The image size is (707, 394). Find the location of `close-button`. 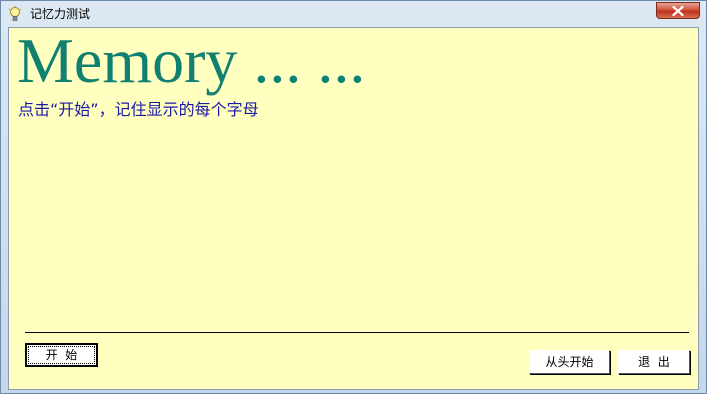

close-button is located at coordinates (678, 10).